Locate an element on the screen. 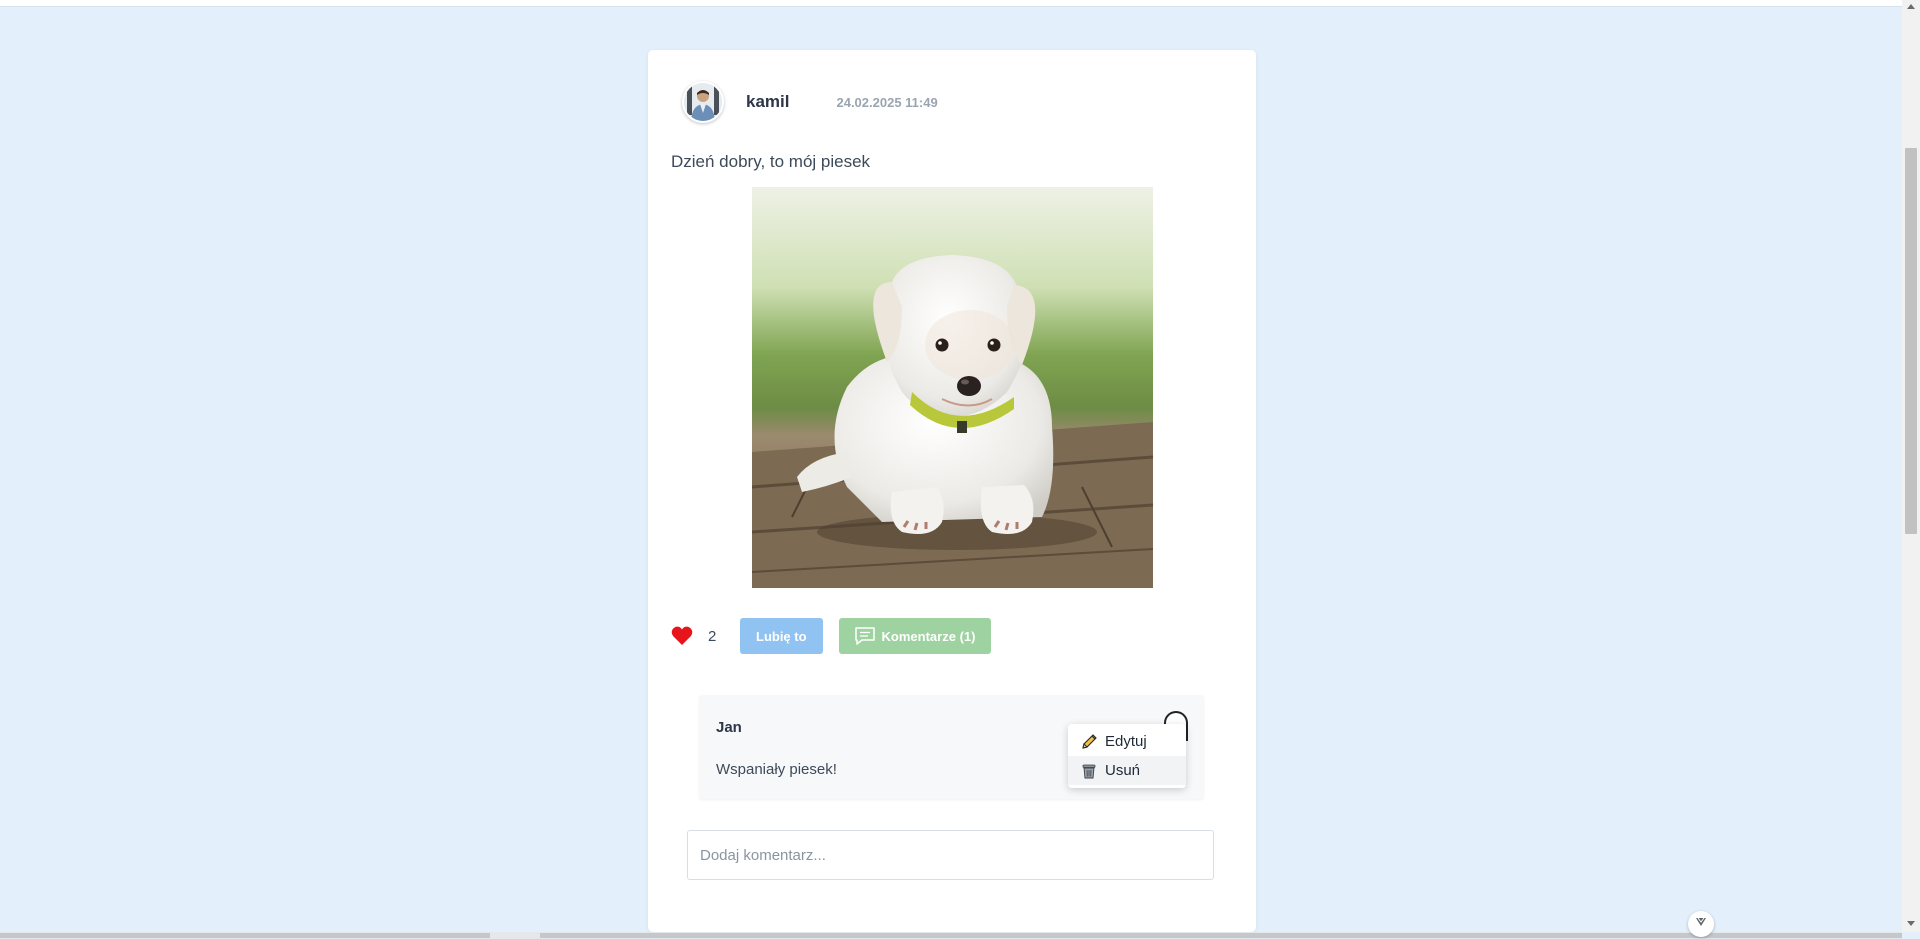 The image size is (1920, 939). comments-button-label: Komentarze (1) is located at coordinates (928, 636).